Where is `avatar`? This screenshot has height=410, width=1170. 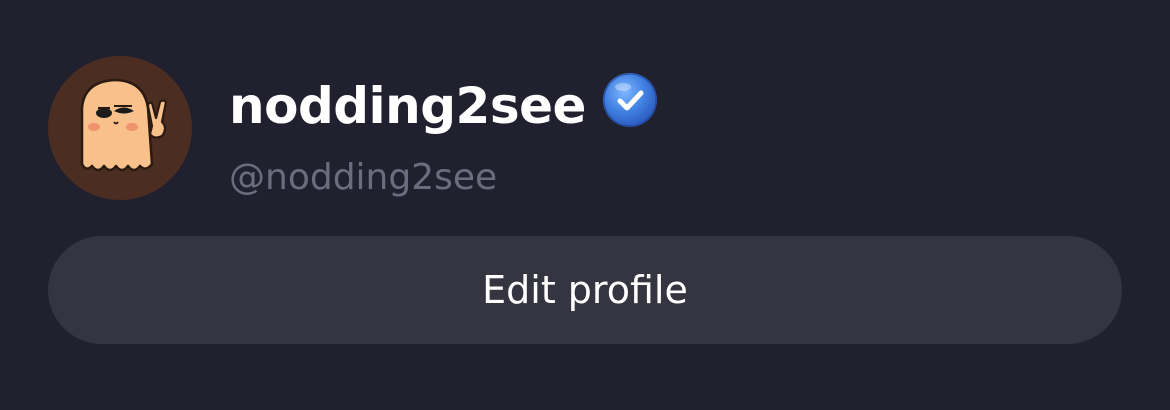
avatar is located at coordinates (120, 128).